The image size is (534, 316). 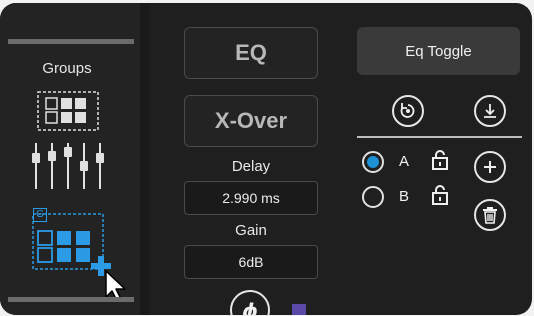 What do you see at coordinates (439, 137) in the screenshot?
I see `presets-divider` at bounding box center [439, 137].